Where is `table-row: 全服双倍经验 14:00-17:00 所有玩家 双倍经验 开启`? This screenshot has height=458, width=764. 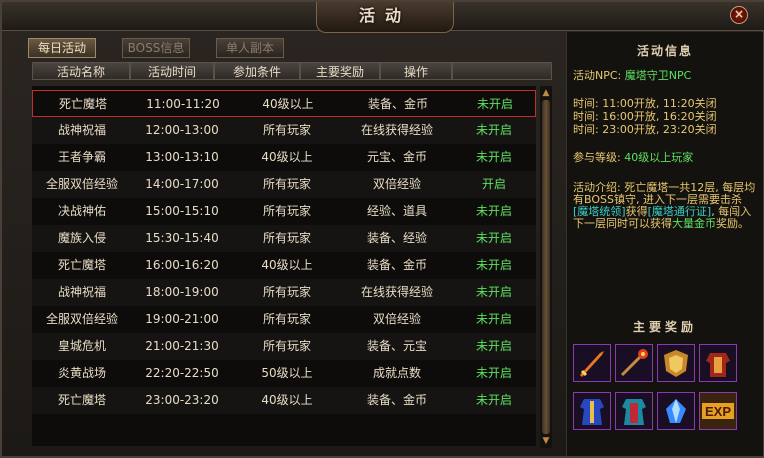 table-row: 全服双倍经验 14:00-17:00 所有玩家 双倍经验 开启 is located at coordinates (284, 184).